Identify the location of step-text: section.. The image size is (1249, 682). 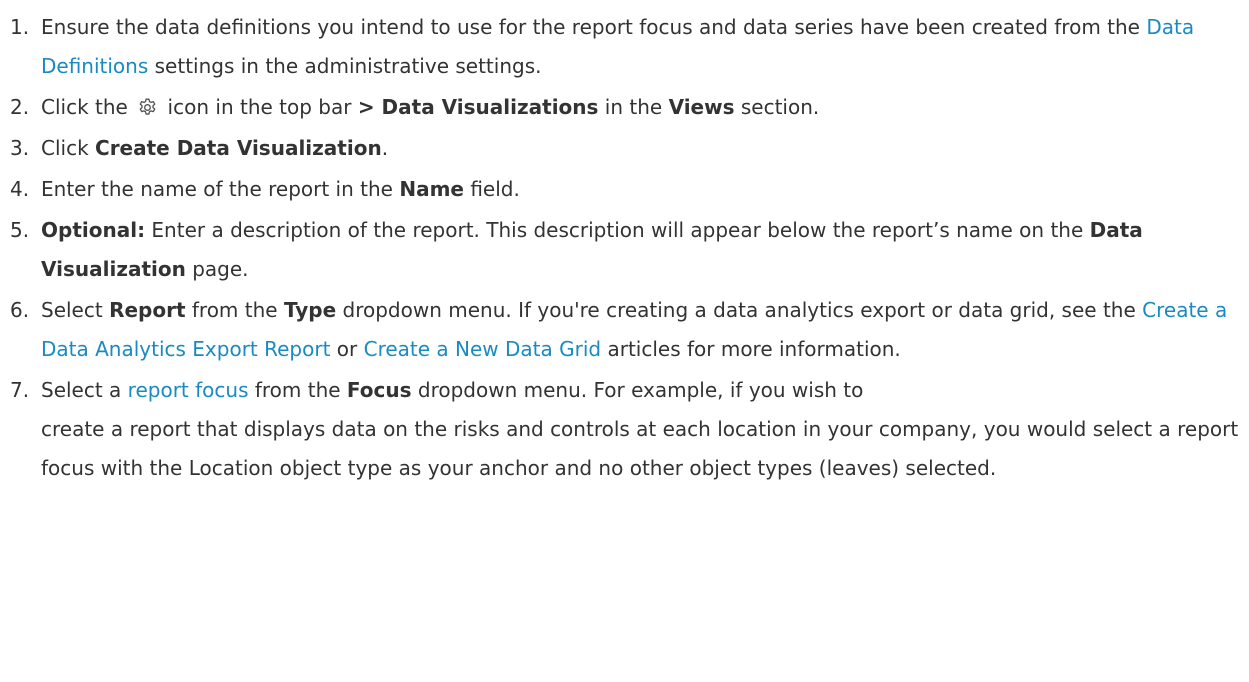
(777, 107).